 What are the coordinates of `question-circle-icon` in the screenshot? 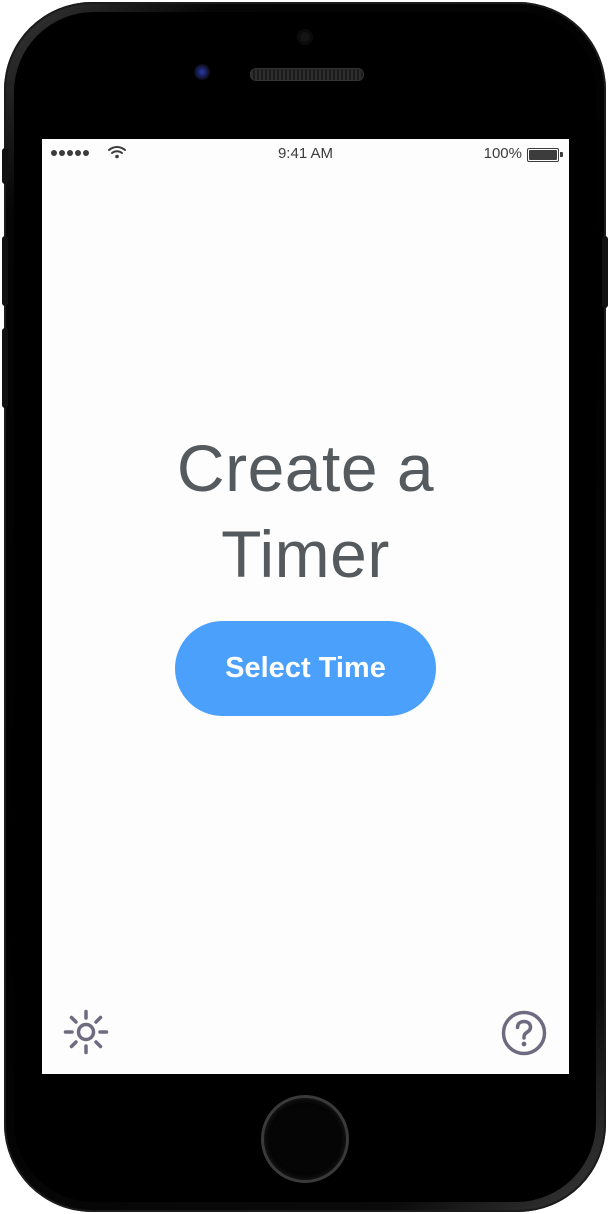 It's located at (524, 1033).